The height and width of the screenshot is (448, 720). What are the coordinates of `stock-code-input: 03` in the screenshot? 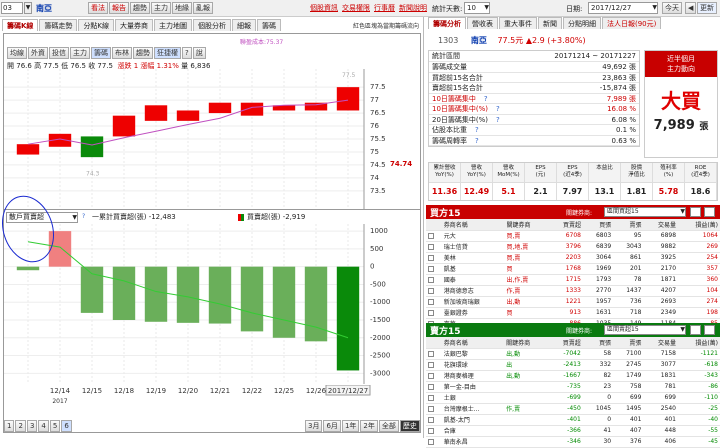 It's located at (12, 8).